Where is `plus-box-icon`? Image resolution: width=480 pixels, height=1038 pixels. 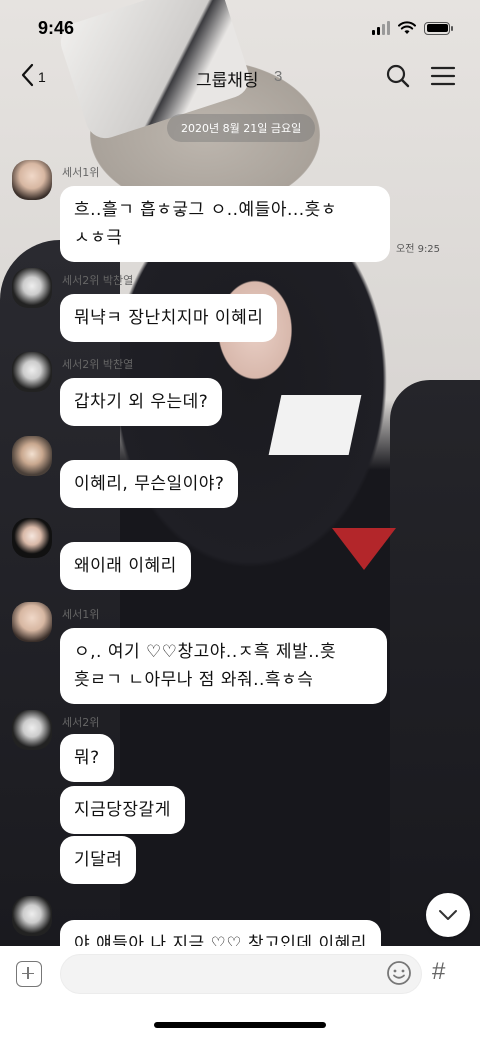
plus-box-icon is located at coordinates (29, 974).